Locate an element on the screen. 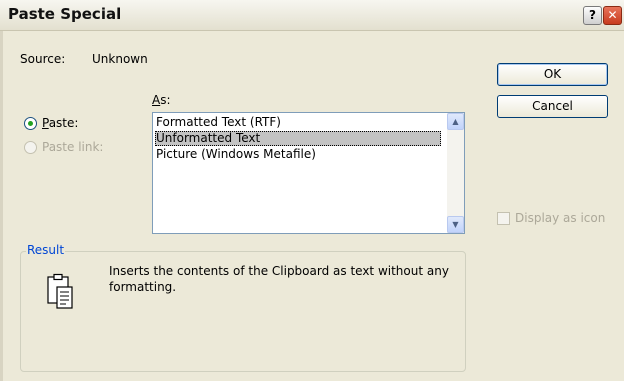 The image size is (624, 381). as-label: As: is located at coordinates (161, 100).